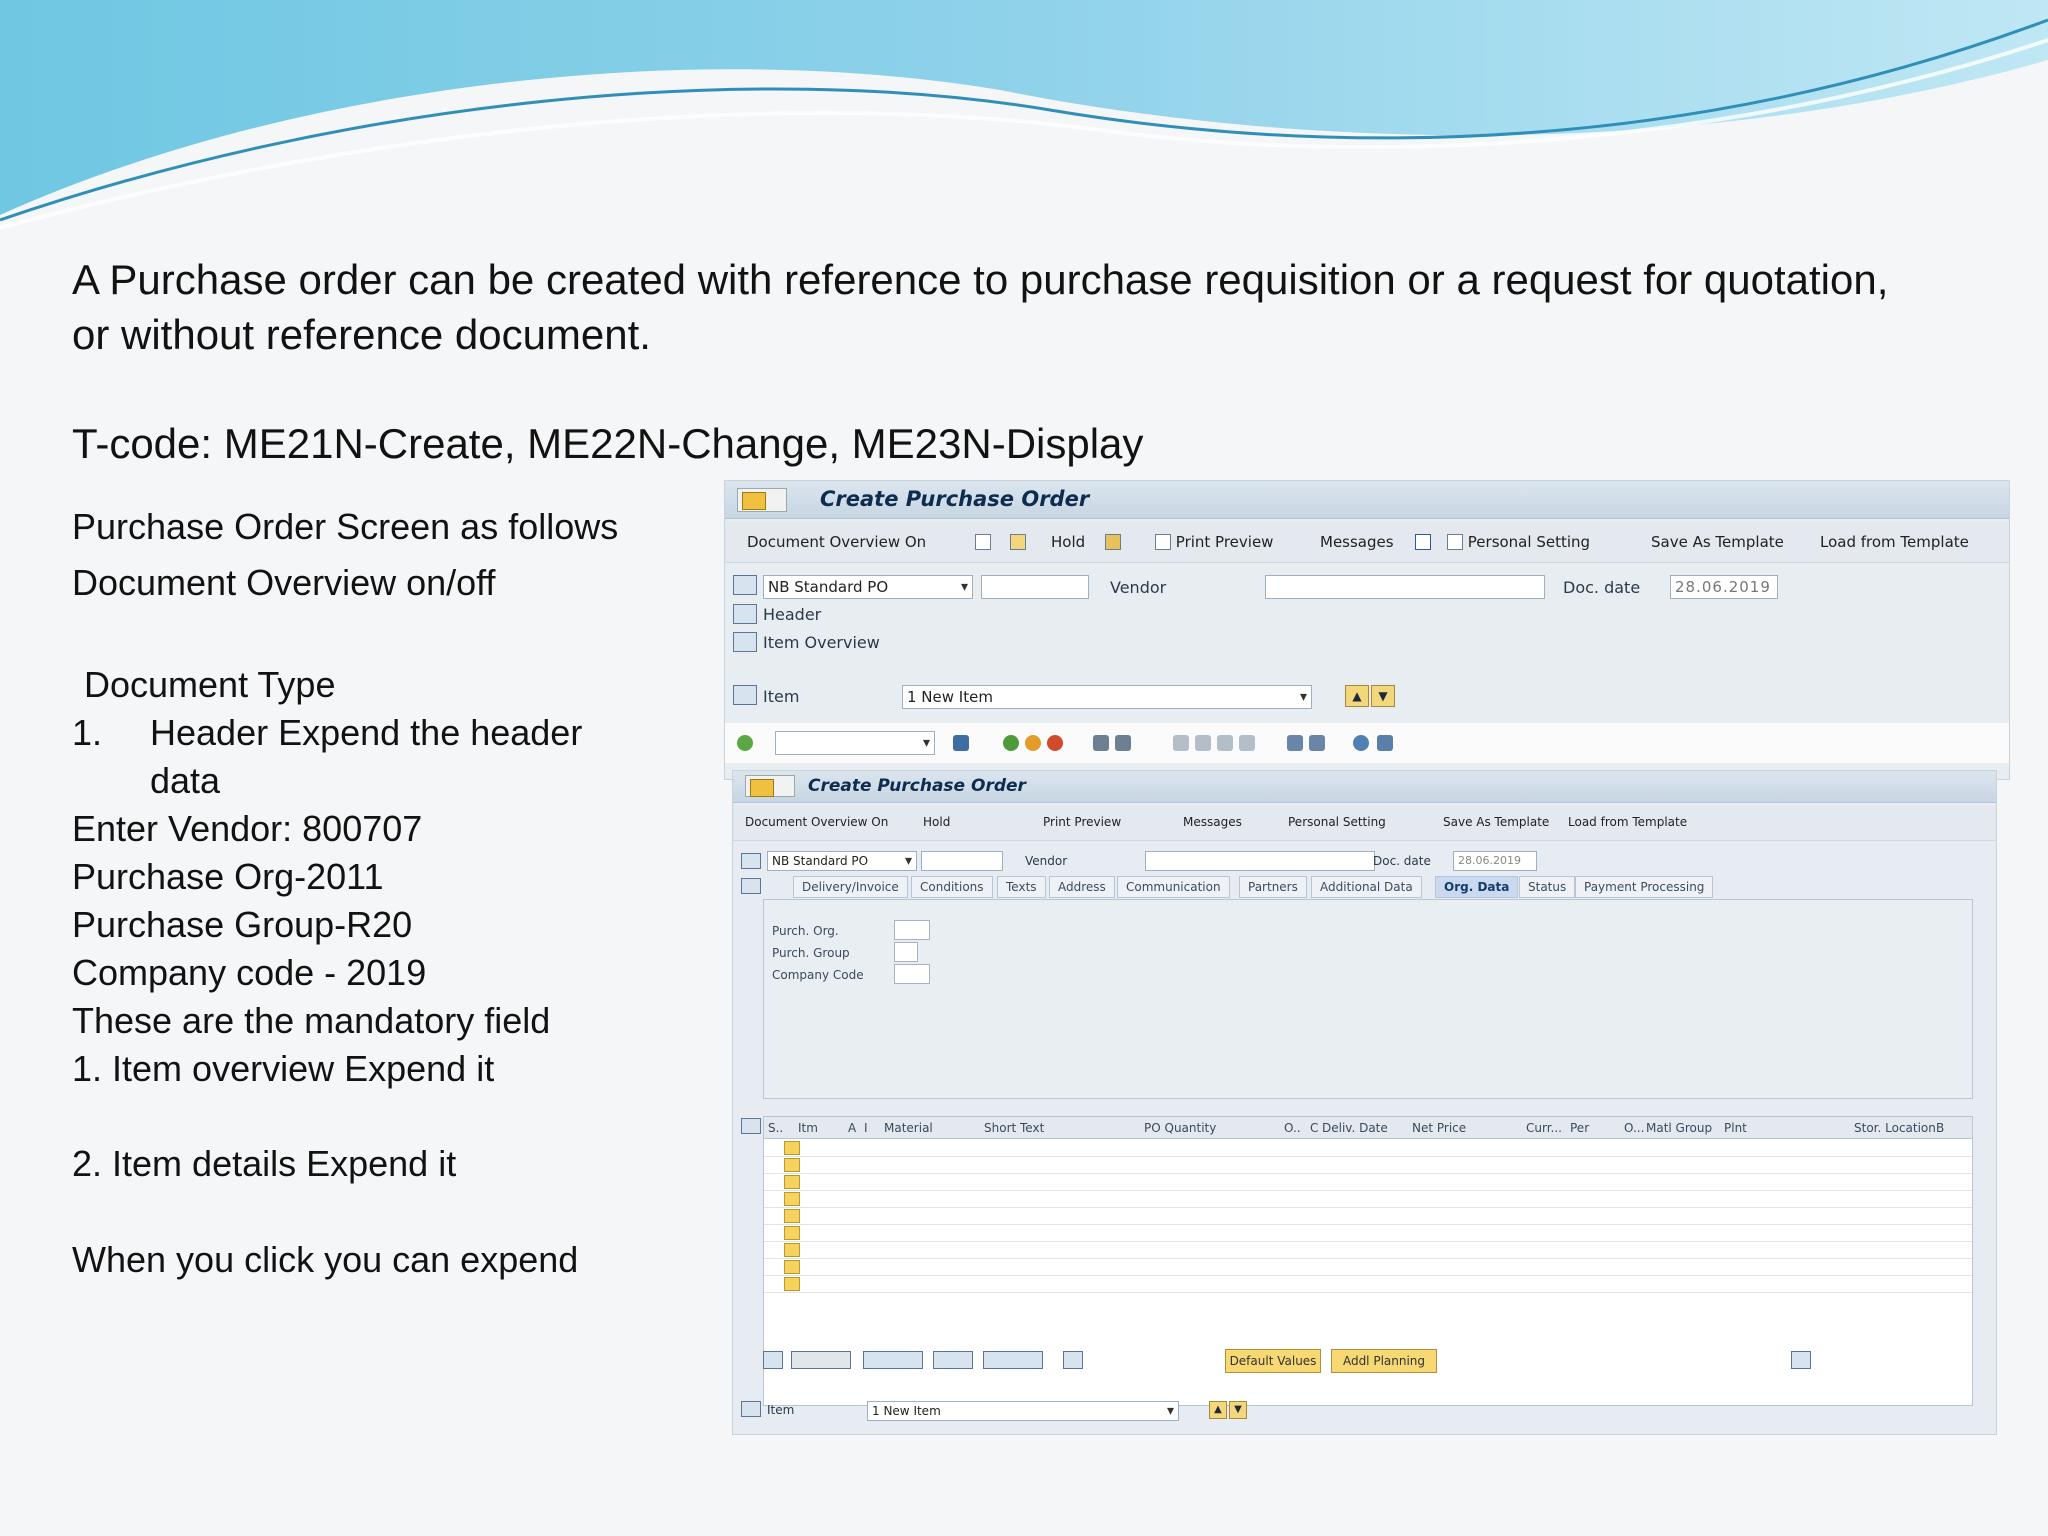 This screenshot has width=2048, height=1536. Describe the element at coordinates (1225, 743) in the screenshot. I see `next-page-icon` at that location.